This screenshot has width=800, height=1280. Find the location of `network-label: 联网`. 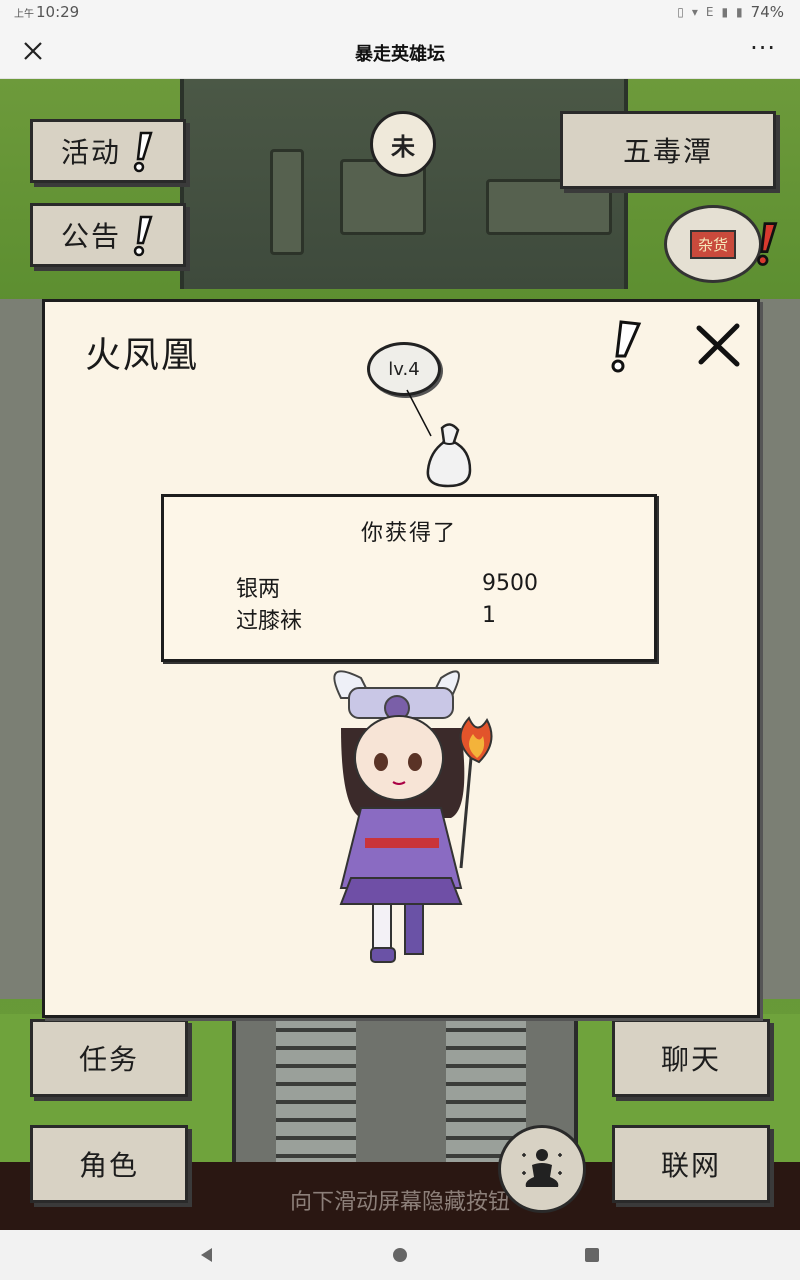

network-label: 联网 is located at coordinates (690, 1165).